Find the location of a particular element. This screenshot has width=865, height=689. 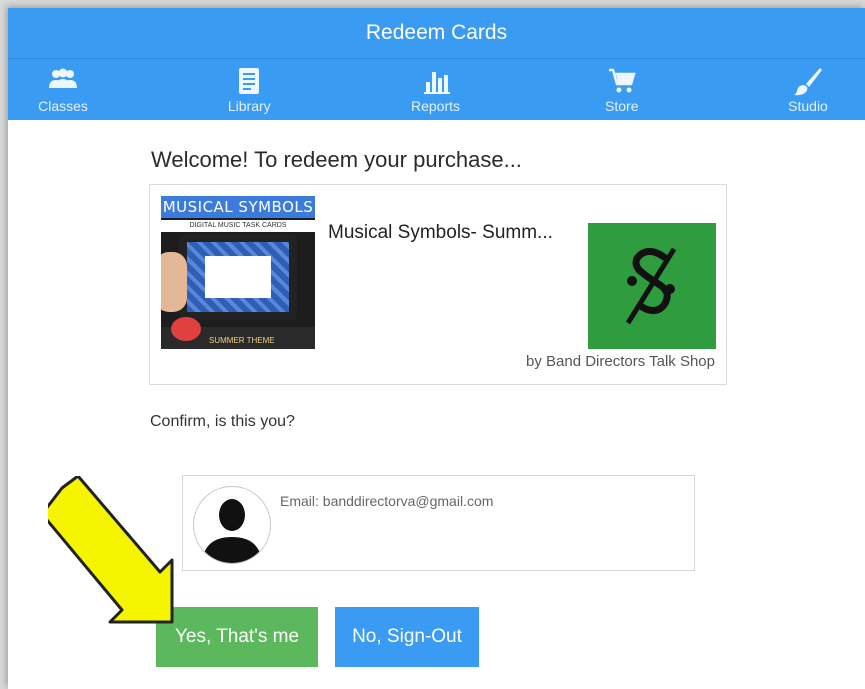

segno-icon is located at coordinates (651, 286).